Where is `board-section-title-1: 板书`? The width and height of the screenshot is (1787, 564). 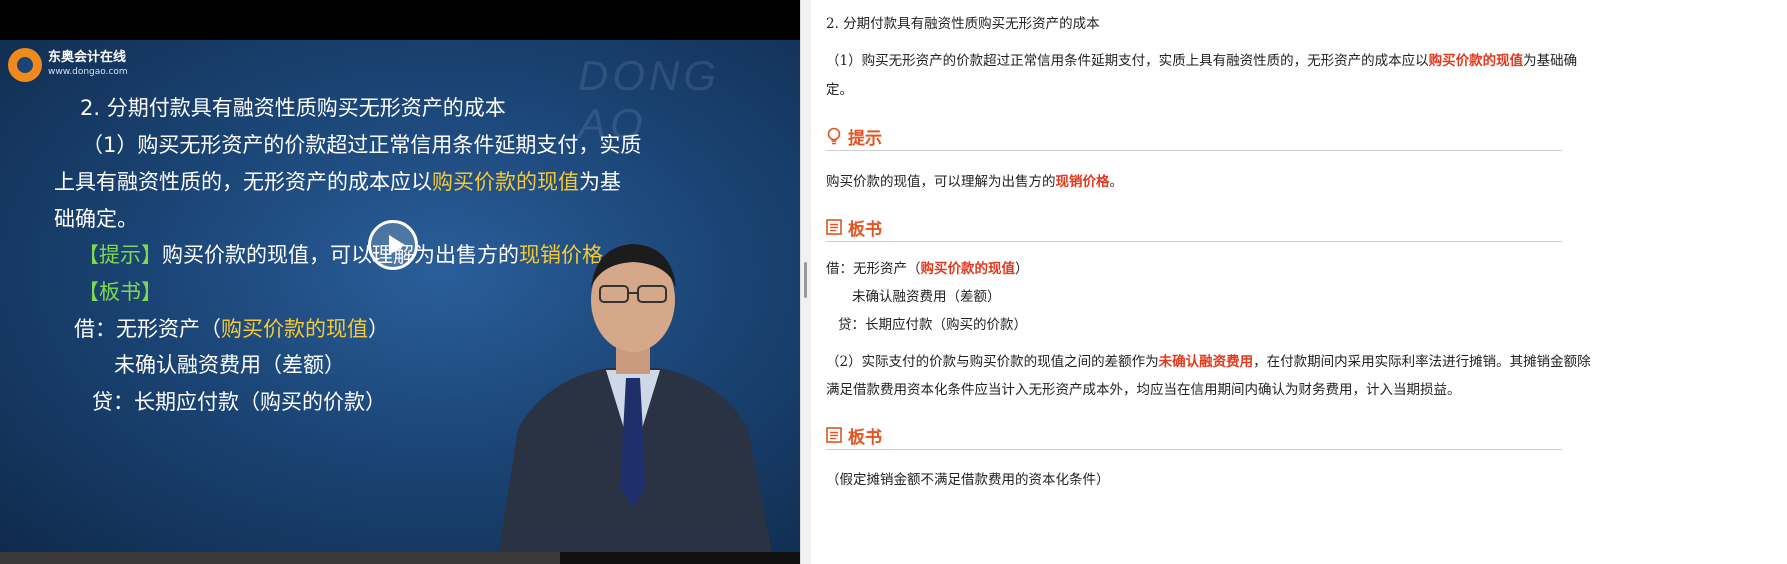 board-section-title-1: 板书 is located at coordinates (865, 230).